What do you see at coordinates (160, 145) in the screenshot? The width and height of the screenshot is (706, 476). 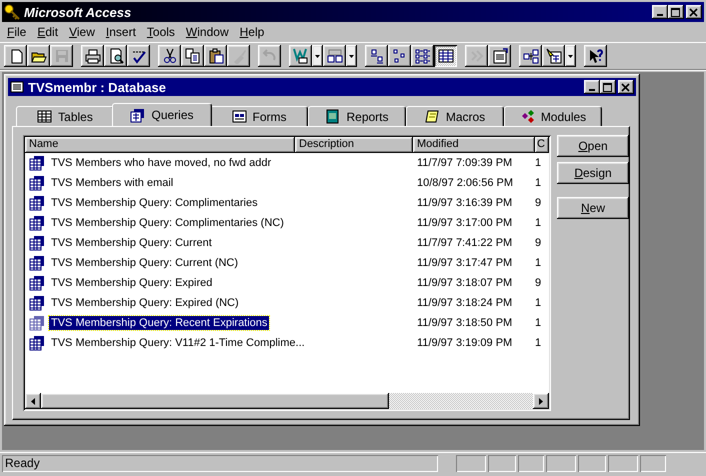 I see `column-header: Name` at bounding box center [160, 145].